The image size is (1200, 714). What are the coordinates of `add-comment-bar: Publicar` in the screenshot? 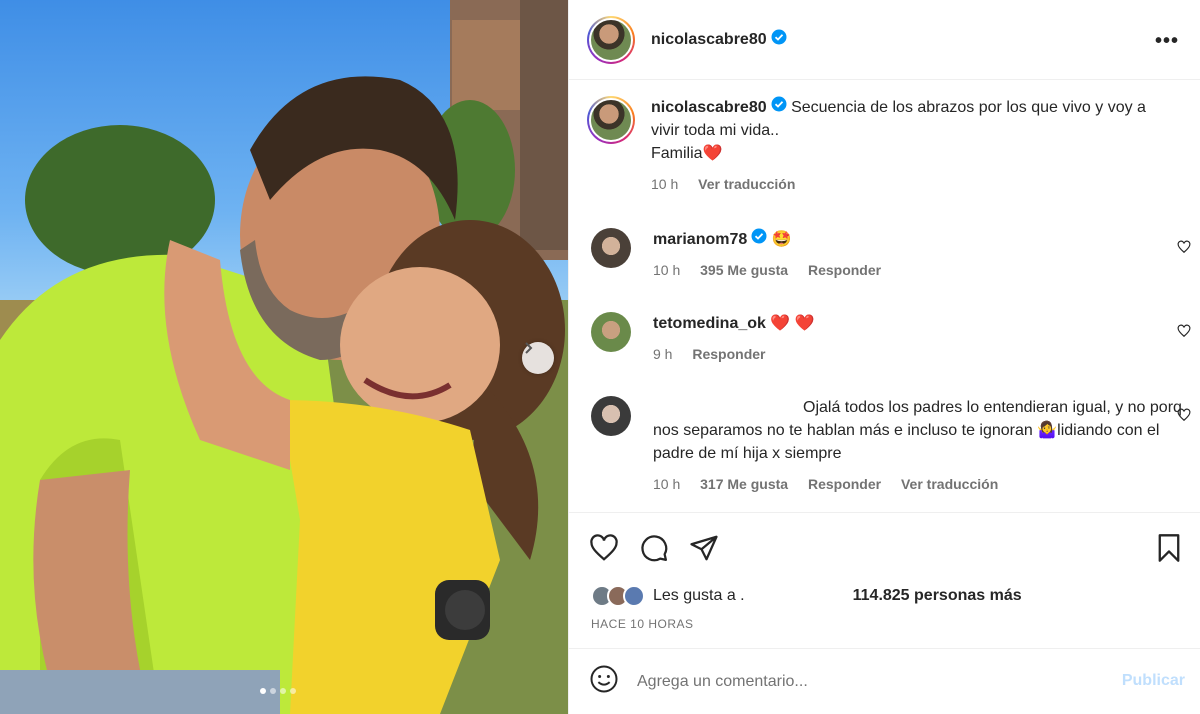 It's located at (884, 681).